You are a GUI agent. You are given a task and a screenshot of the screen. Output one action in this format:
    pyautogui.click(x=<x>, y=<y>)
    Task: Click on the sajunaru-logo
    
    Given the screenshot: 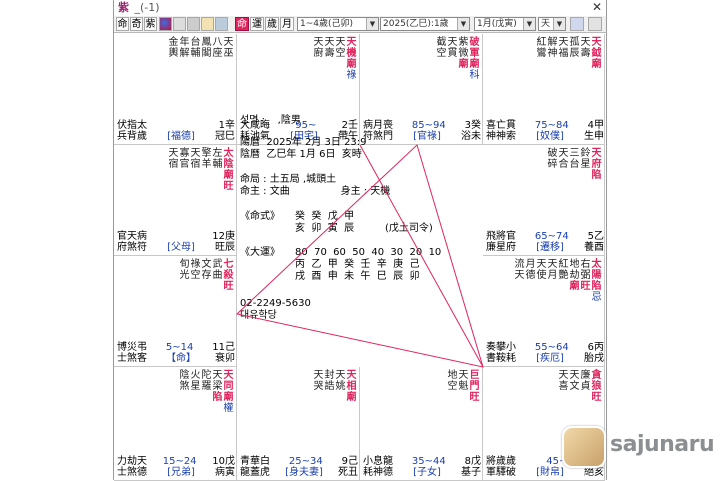 What is the action you would take?
    pyautogui.click(x=584, y=447)
    